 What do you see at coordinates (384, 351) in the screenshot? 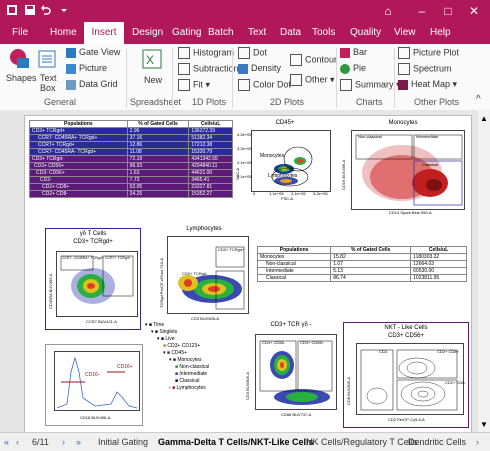
I see `gate-label: CD2-` at bounding box center [384, 351].